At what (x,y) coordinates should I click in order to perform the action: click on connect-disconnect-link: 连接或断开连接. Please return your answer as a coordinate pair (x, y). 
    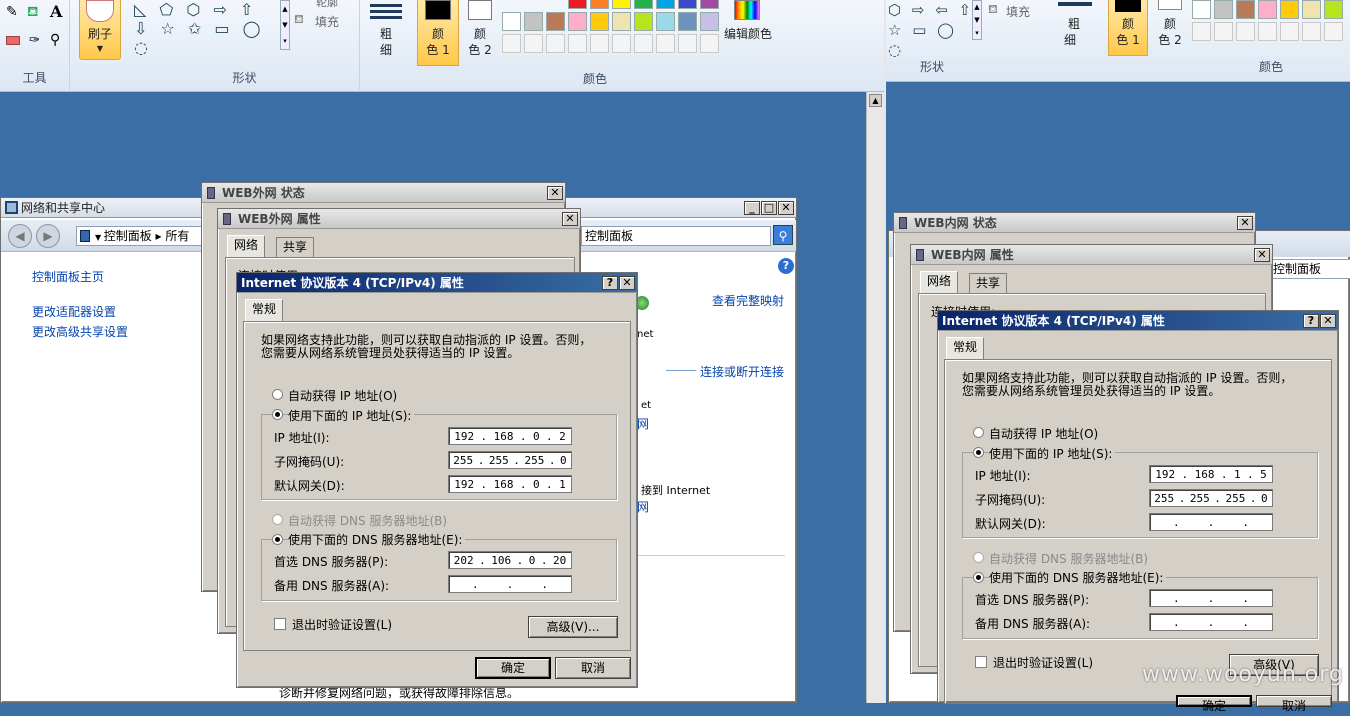
    Looking at the image, I should click on (742, 371).